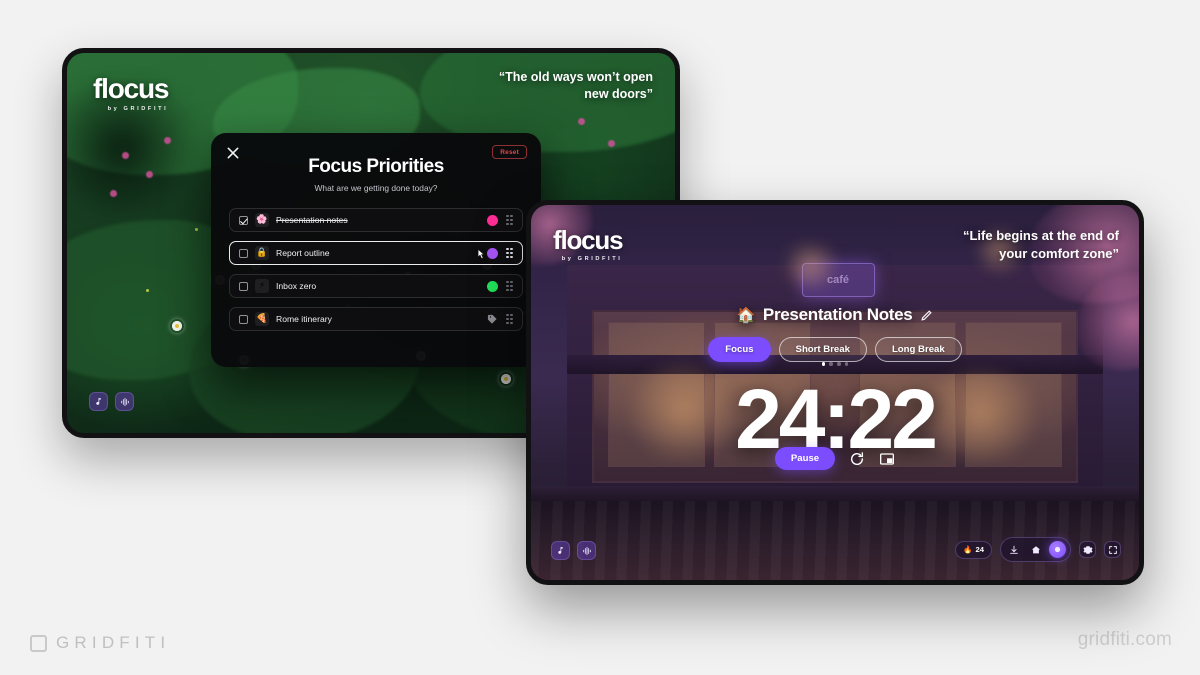 The image size is (1200, 675). I want to click on pause-button: Pause, so click(805, 458).